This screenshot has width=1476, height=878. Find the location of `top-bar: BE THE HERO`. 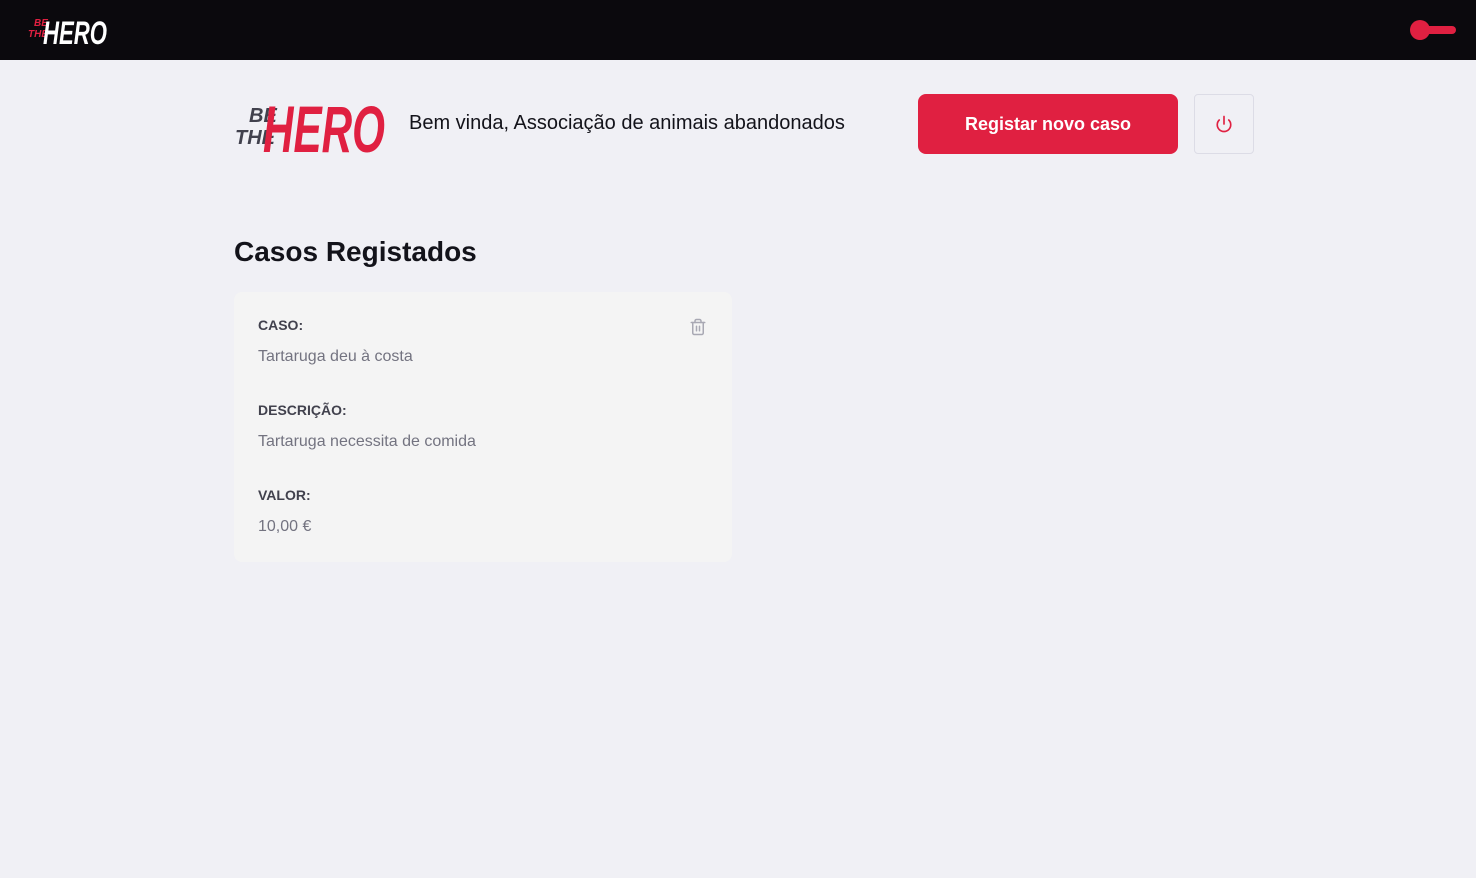

top-bar: BE THE HERO is located at coordinates (738, 30).